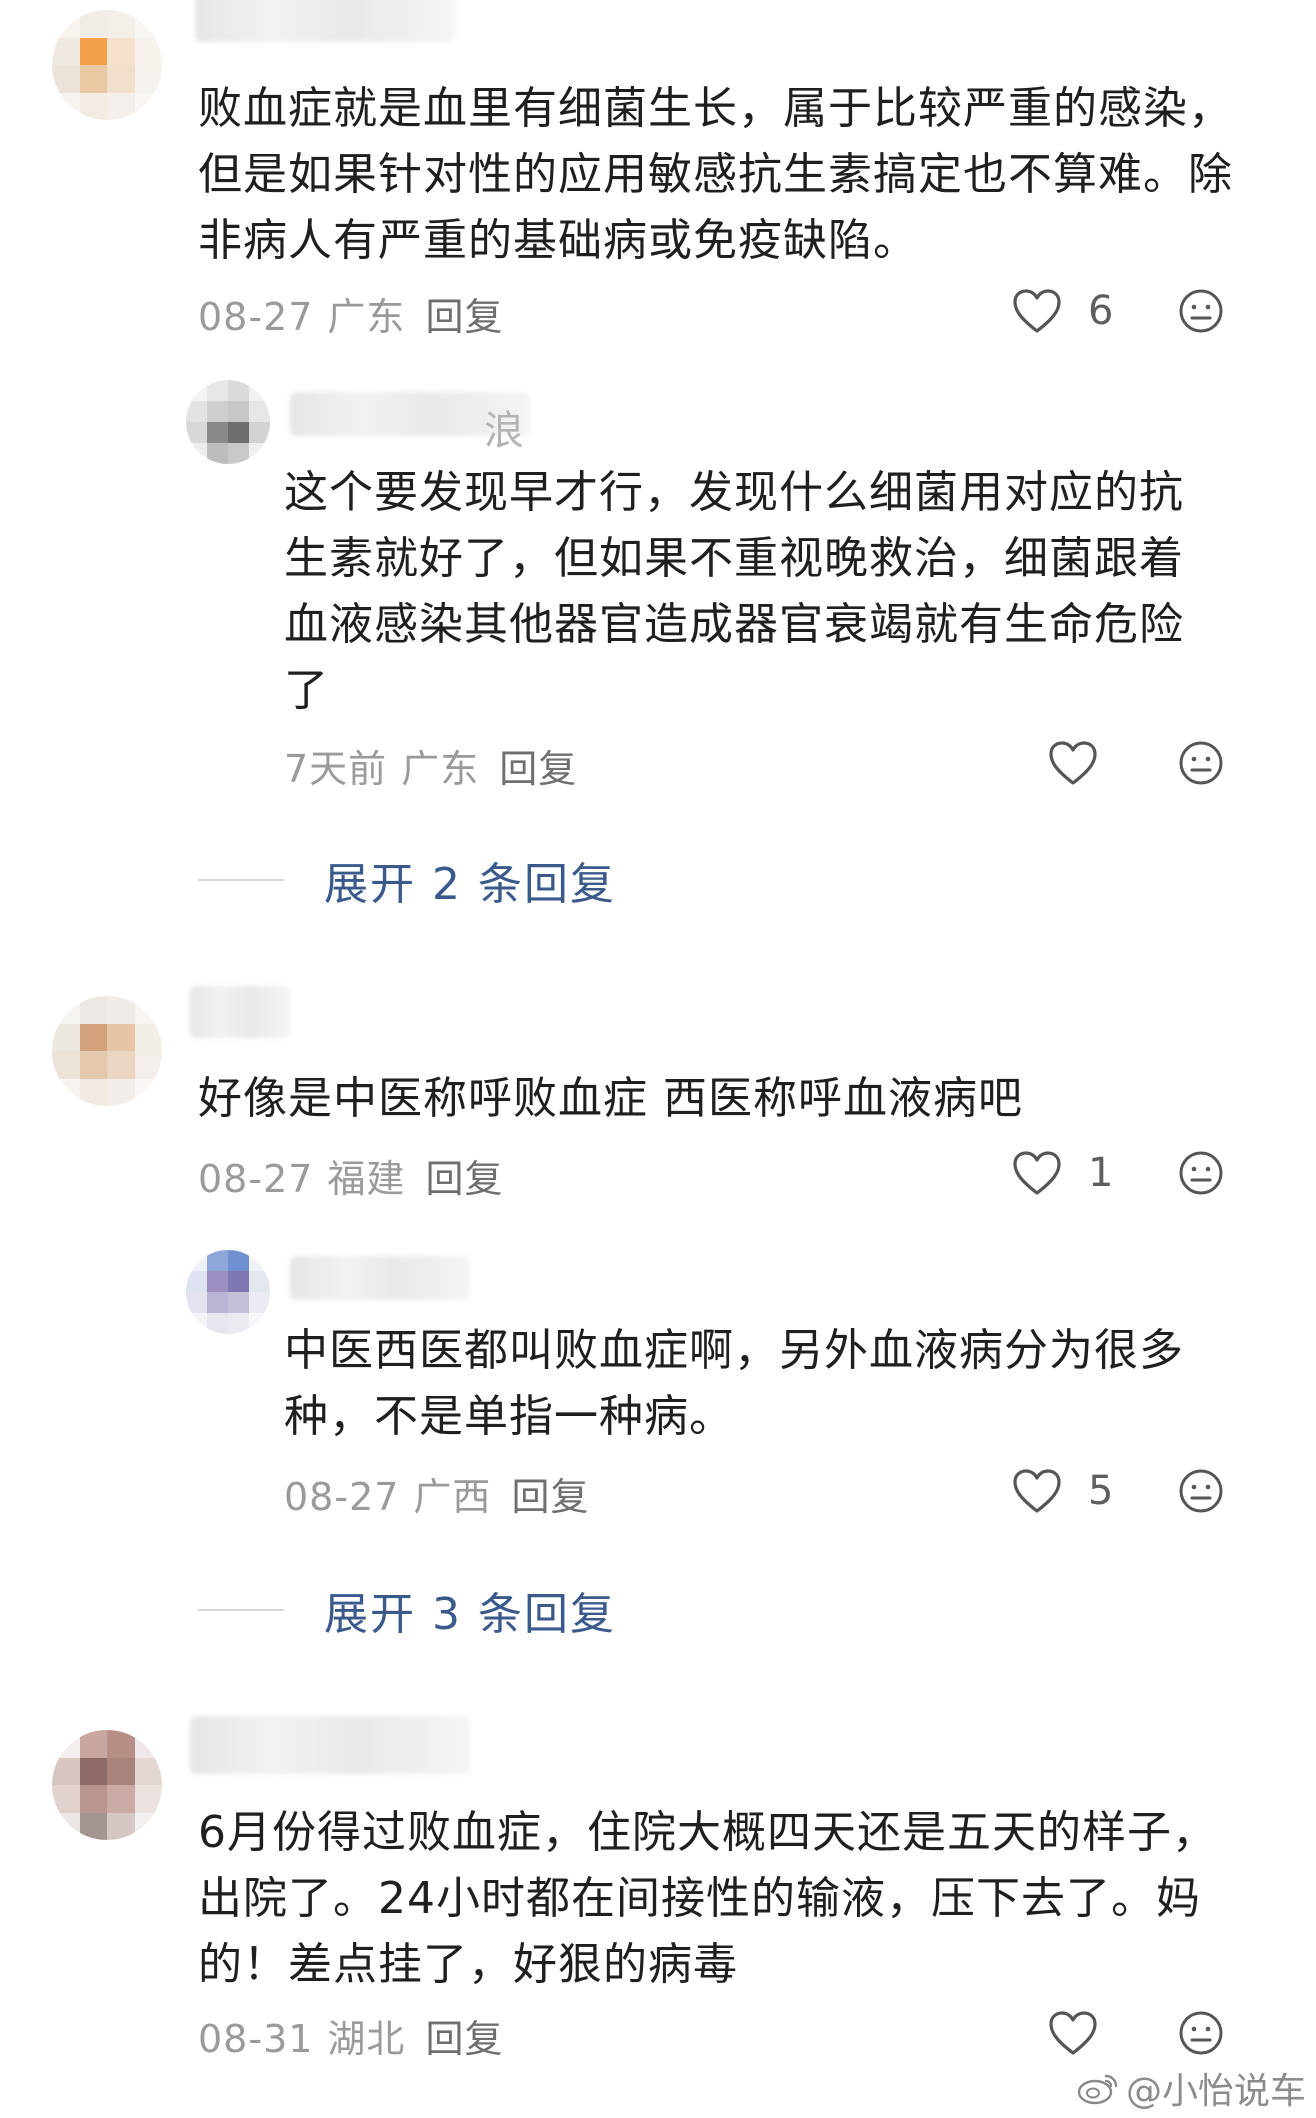  I want to click on comment-meta: 08-27 广东 回复, so click(350, 313).